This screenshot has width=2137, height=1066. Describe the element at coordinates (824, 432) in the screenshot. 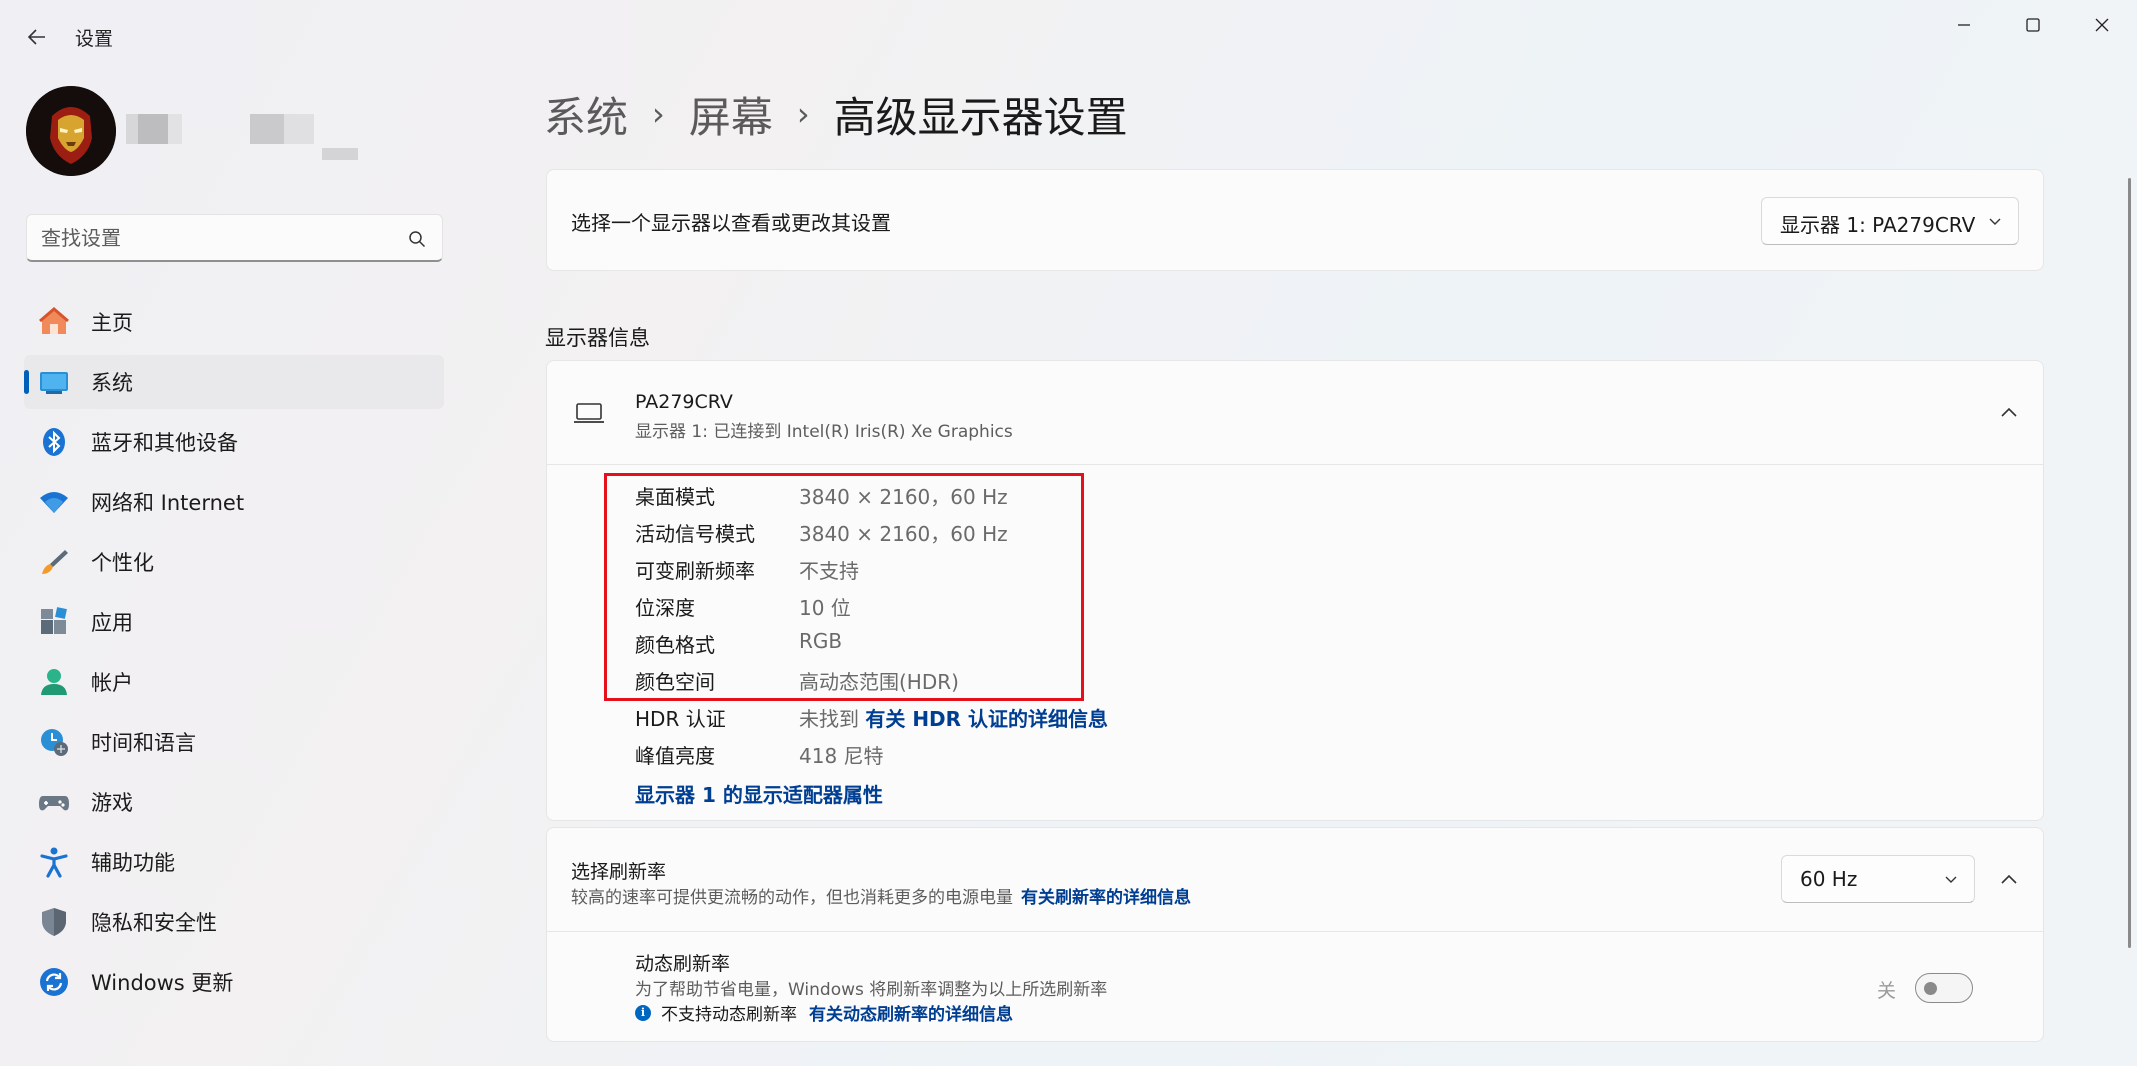

I see `display-connection: 显示器 1: 已连接到 Intel(R) Iris(R) Xe Graphics` at that location.